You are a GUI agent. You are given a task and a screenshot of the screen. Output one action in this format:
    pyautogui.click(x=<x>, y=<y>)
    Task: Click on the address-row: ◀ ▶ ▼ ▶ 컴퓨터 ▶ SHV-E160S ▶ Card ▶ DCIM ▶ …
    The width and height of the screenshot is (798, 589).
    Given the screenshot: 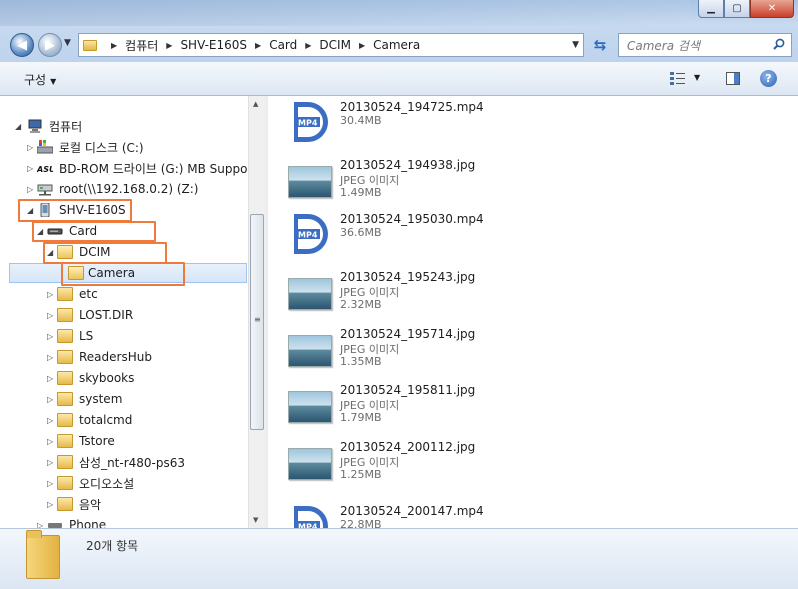 What is the action you would take?
    pyautogui.click(x=399, y=44)
    